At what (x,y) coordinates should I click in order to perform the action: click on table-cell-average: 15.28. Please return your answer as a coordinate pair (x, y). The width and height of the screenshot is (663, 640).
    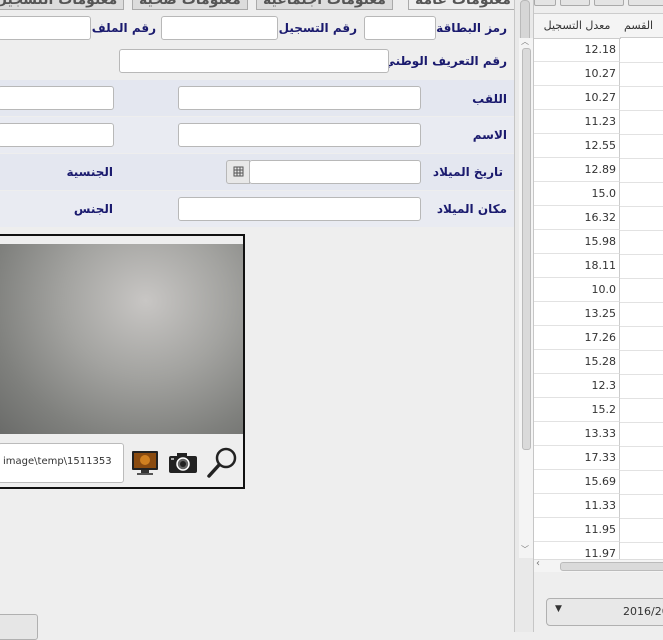
    Looking at the image, I should click on (577, 362).